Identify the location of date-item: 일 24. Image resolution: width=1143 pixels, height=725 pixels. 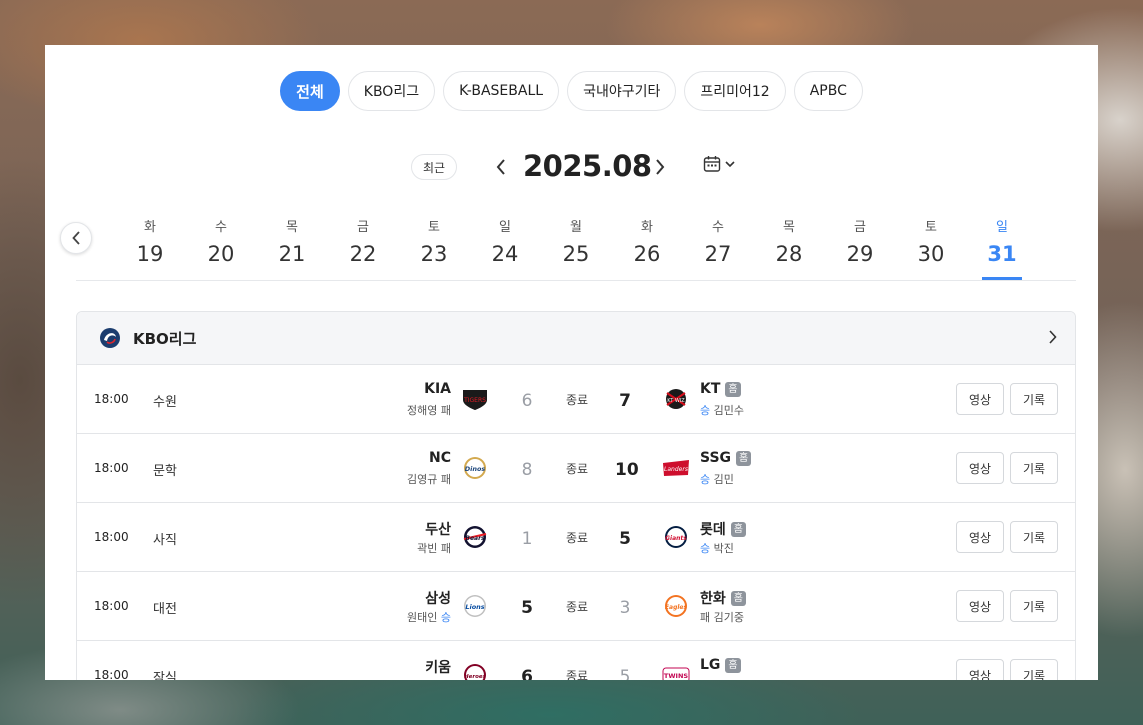
(505, 243).